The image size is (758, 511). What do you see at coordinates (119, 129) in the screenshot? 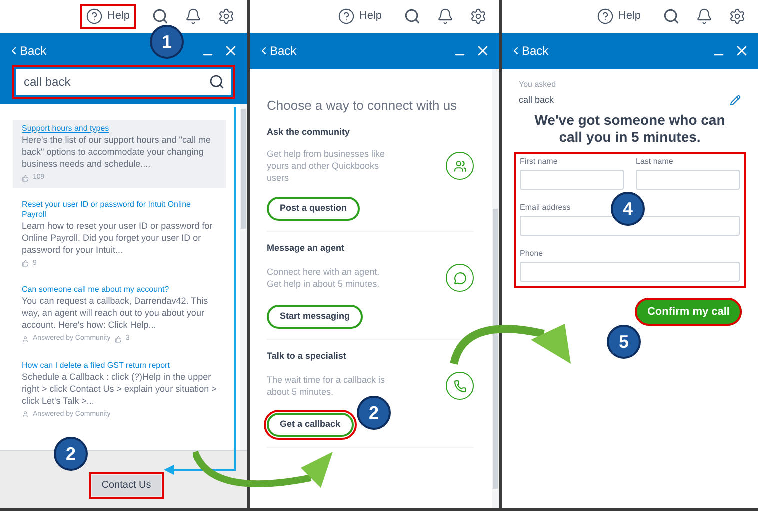
I see `result-title: Support hours and types` at bounding box center [119, 129].